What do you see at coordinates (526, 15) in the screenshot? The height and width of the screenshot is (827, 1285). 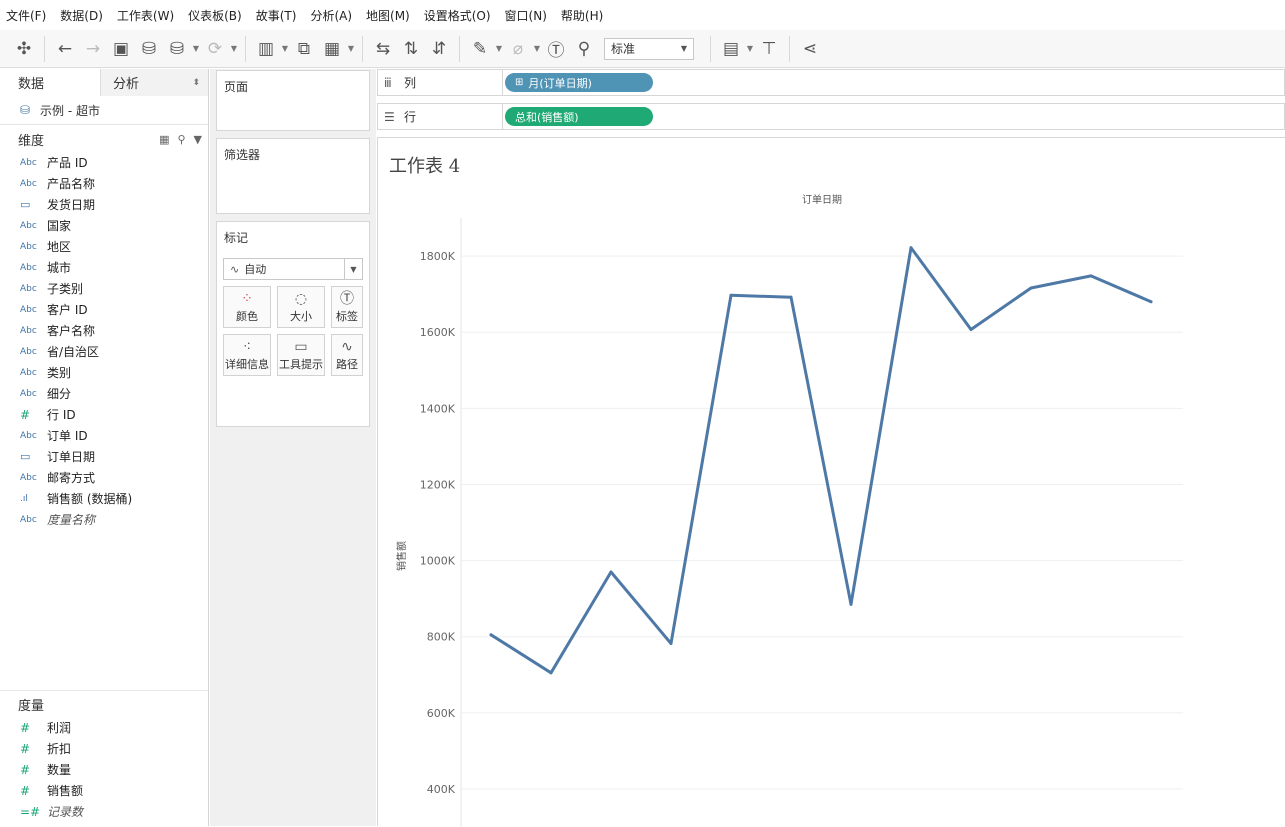 I see `menu-item-8: 窗口(N)` at bounding box center [526, 15].